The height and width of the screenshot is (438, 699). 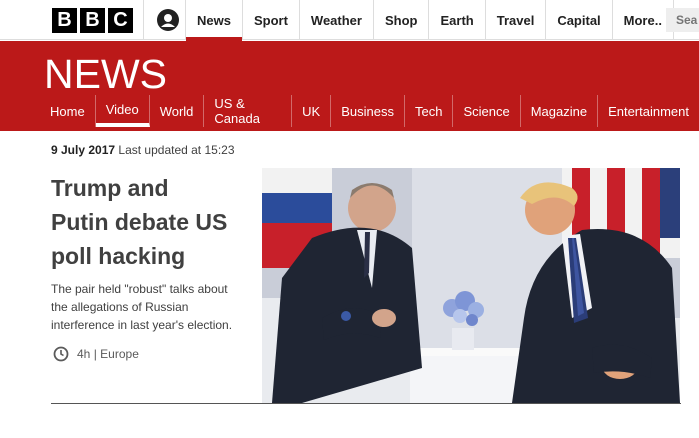 What do you see at coordinates (119, 354) in the screenshot?
I see `article-section-link: Europe` at bounding box center [119, 354].